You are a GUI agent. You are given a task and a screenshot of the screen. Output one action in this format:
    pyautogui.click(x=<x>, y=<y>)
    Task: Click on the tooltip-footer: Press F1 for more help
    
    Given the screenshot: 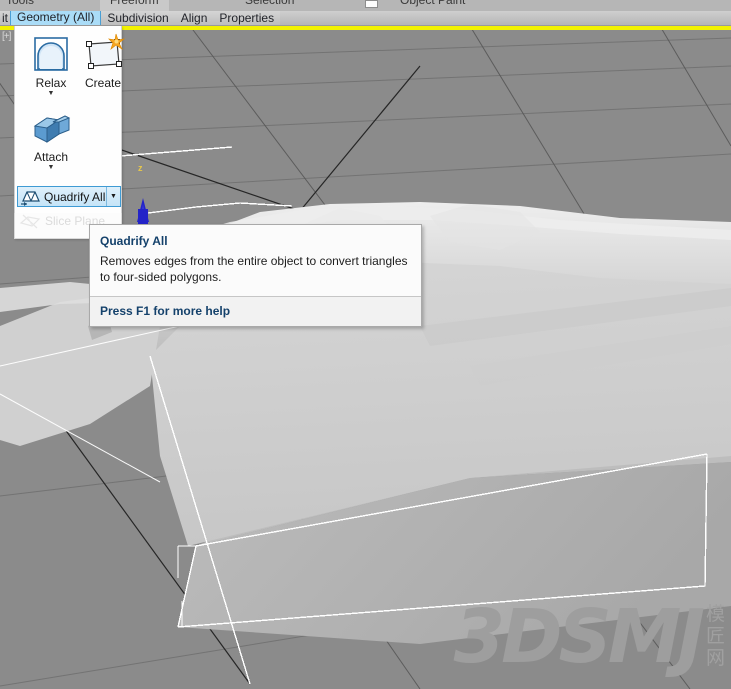 What is the action you would take?
    pyautogui.click(x=255, y=312)
    